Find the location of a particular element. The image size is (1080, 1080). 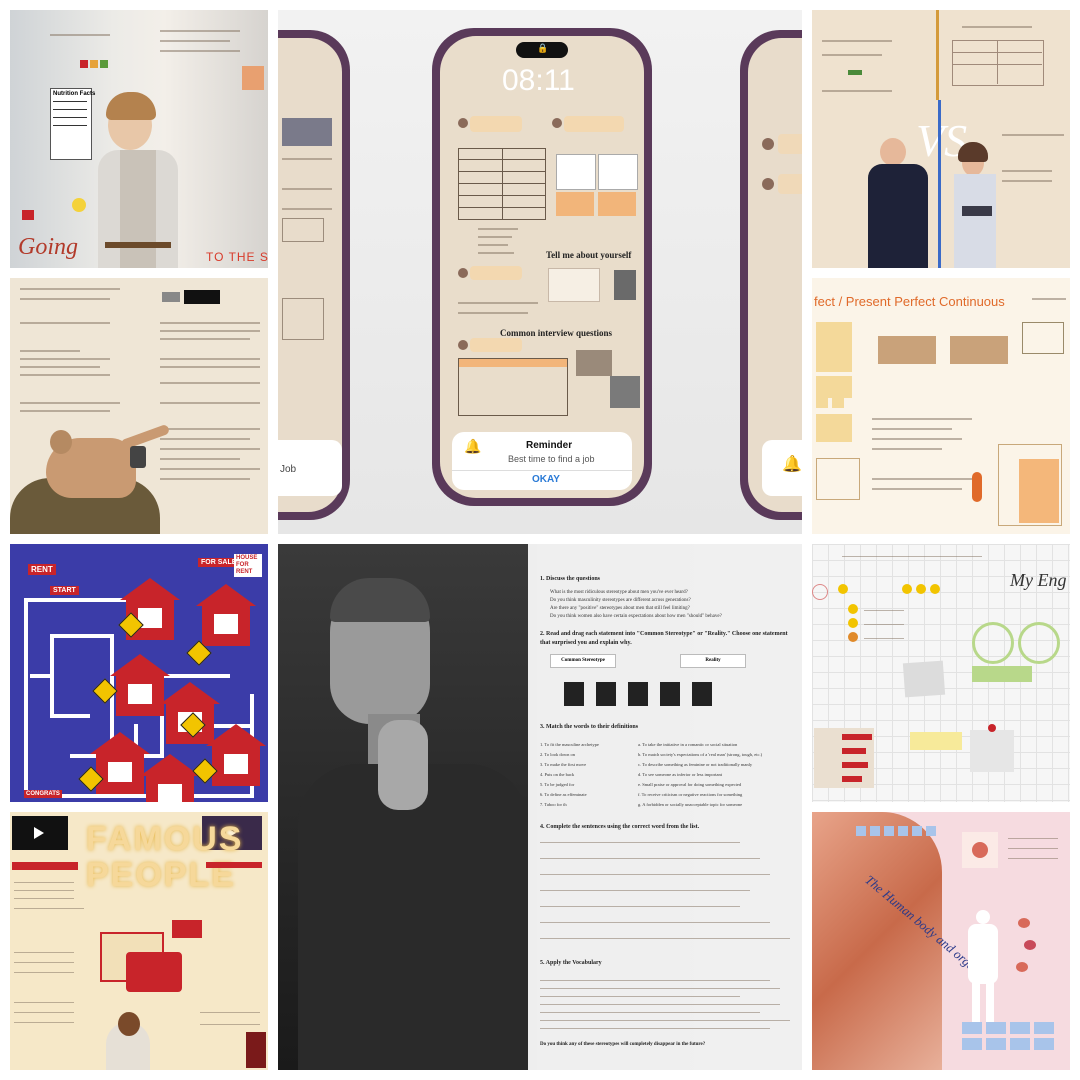

q3-heading: 3. Match the words to their definitions is located at coordinates (589, 727).